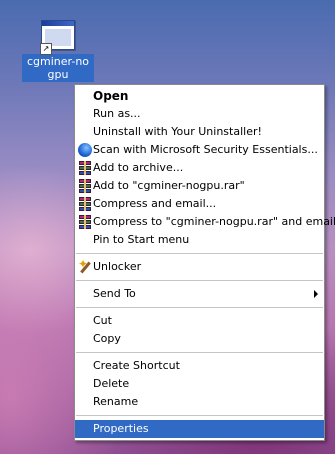  What do you see at coordinates (107, 338) in the screenshot?
I see `menu-item-label: Copy` at bounding box center [107, 338].